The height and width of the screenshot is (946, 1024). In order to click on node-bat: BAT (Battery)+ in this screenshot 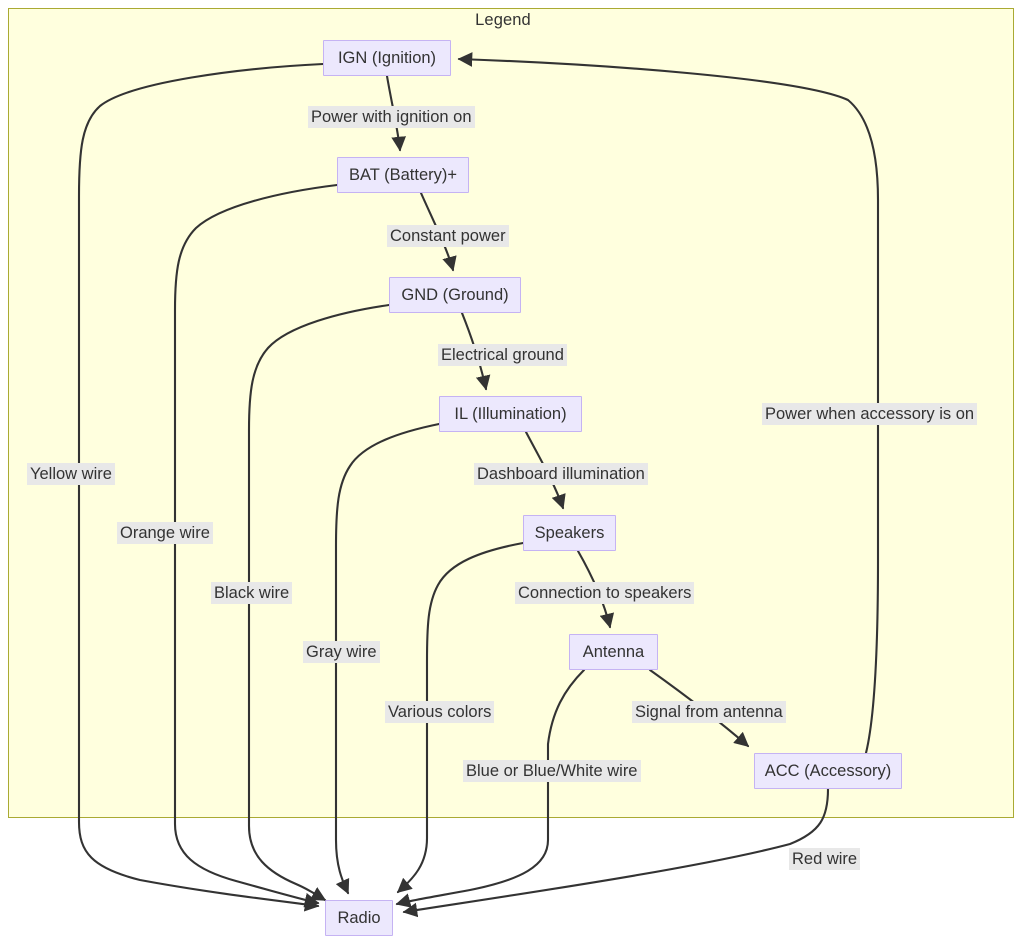, I will do `click(403, 175)`.